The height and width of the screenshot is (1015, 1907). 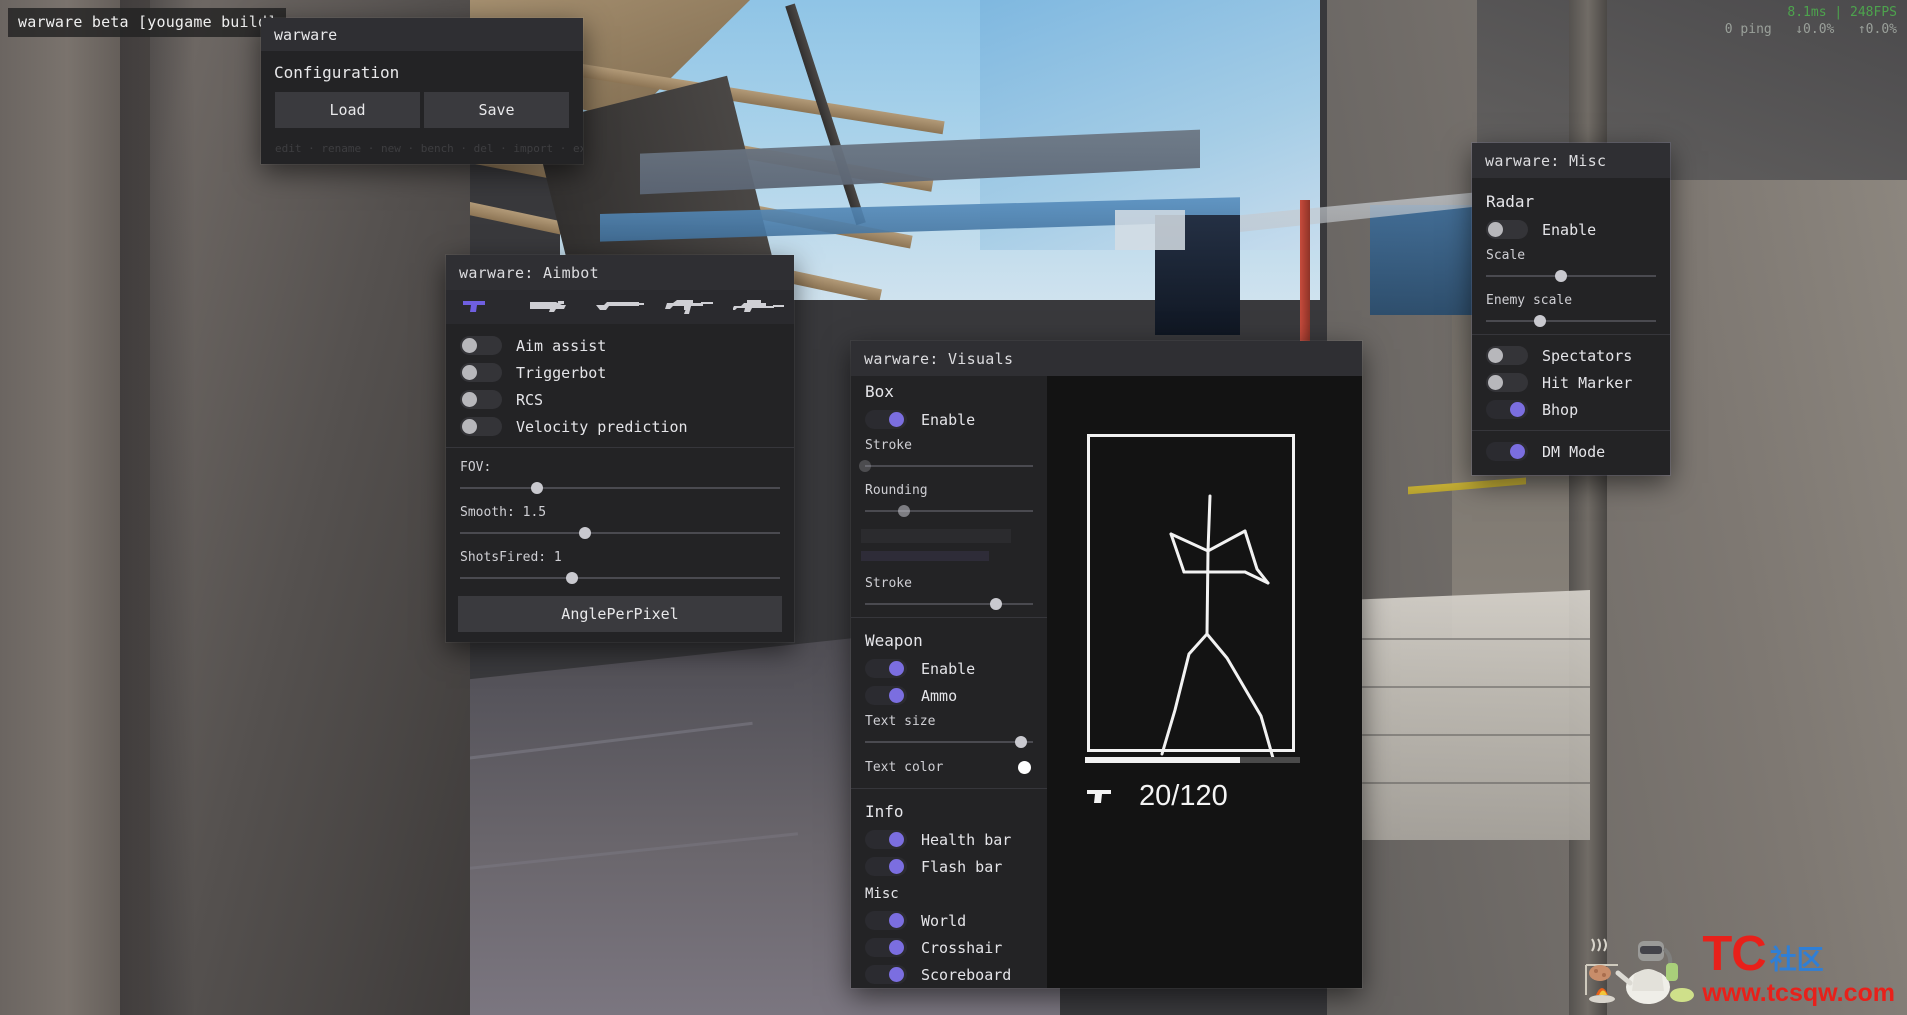 I want to click on preview-health-bar-fill, so click(x=1162, y=760).